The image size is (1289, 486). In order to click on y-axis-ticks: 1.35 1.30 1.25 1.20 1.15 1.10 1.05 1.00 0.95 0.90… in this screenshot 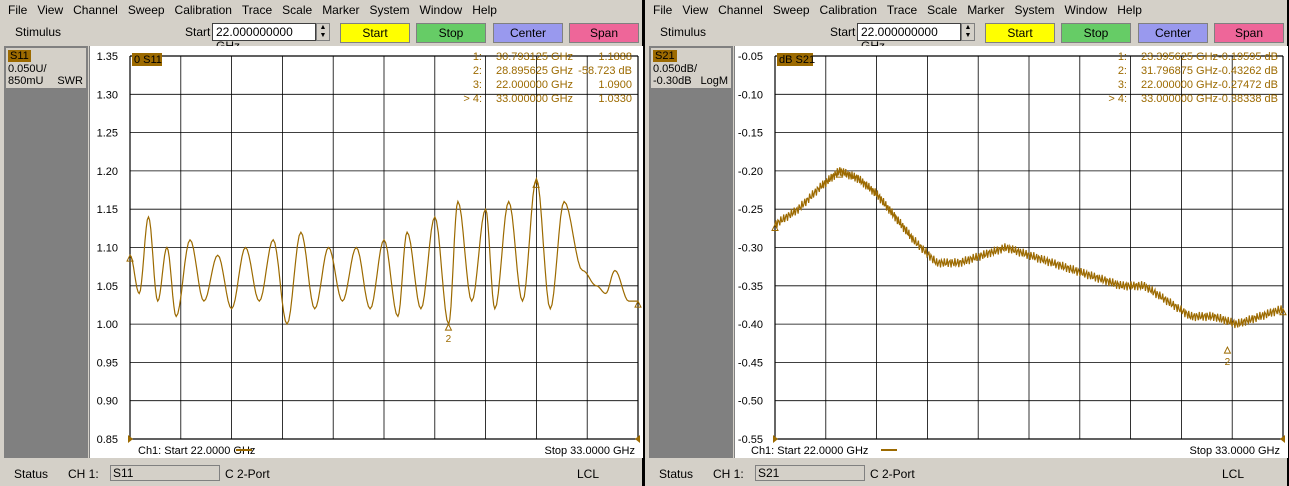, I will do `click(107, 248)`.